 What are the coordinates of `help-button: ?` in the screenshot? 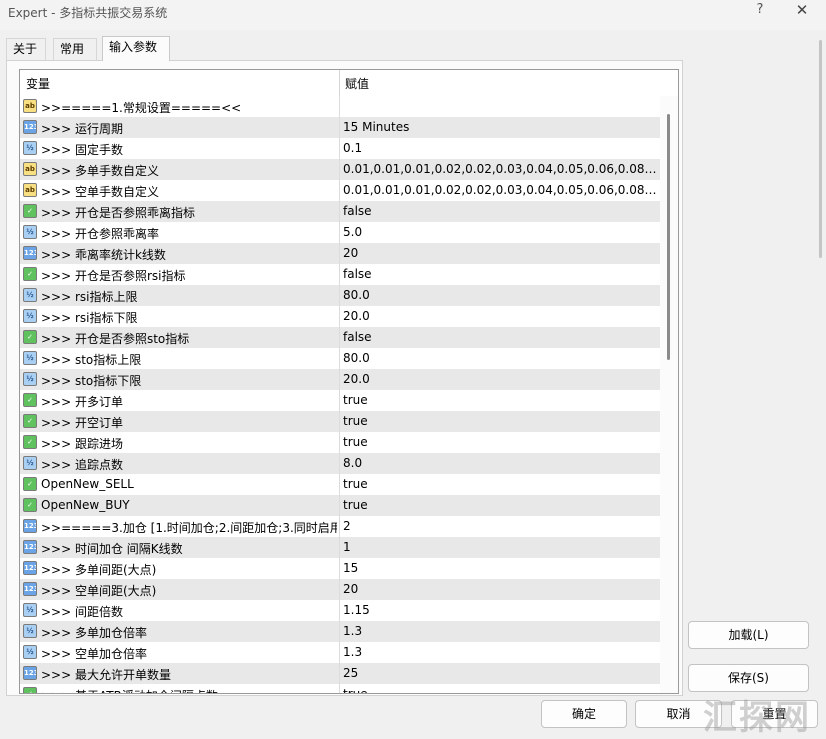 It's located at (760, 13).